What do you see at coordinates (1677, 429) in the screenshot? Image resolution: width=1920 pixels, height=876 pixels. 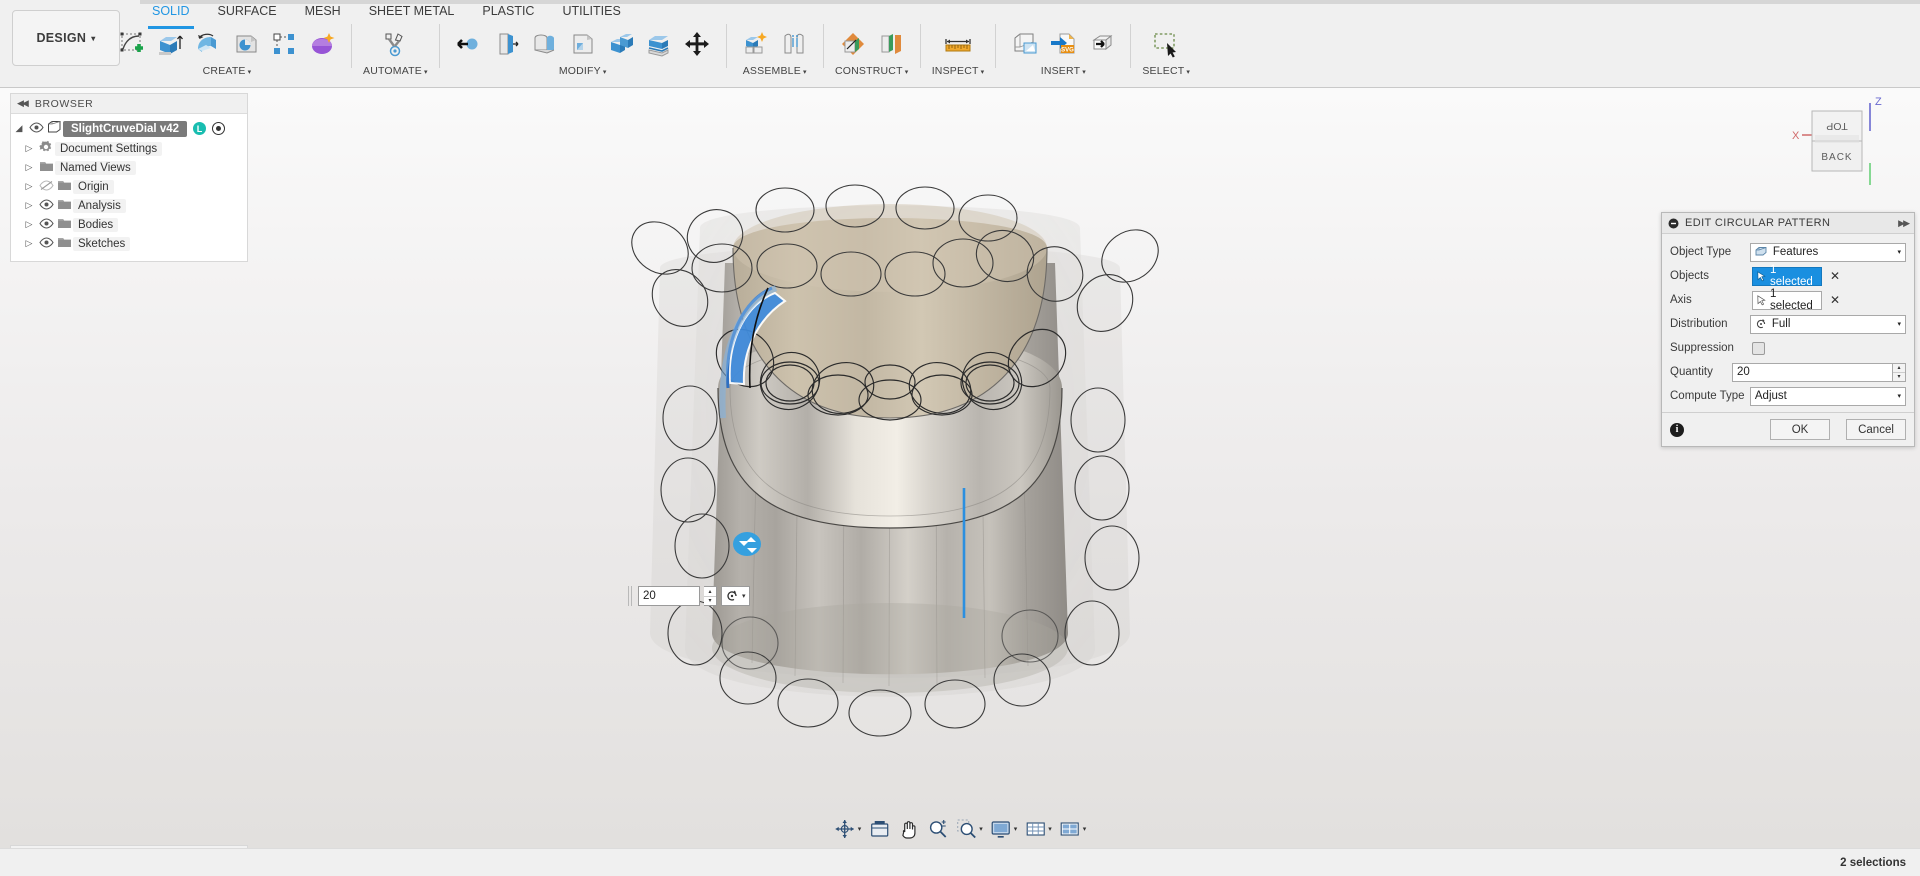 I see `info-icon: i` at bounding box center [1677, 429].